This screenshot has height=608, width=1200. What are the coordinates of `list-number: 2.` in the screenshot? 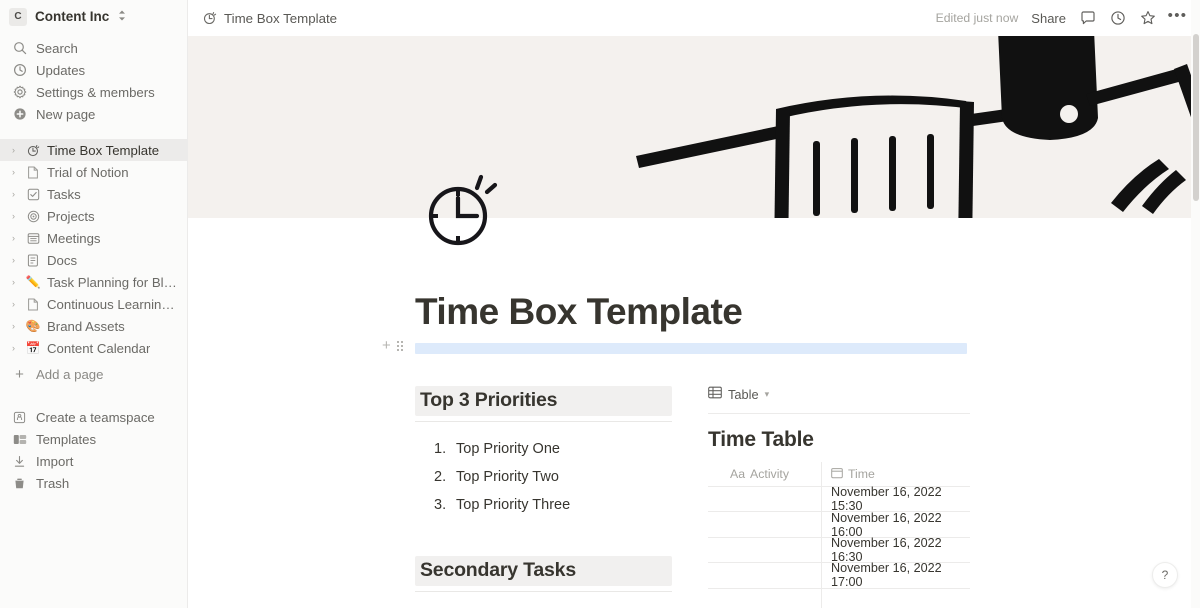 It's located at (440, 477).